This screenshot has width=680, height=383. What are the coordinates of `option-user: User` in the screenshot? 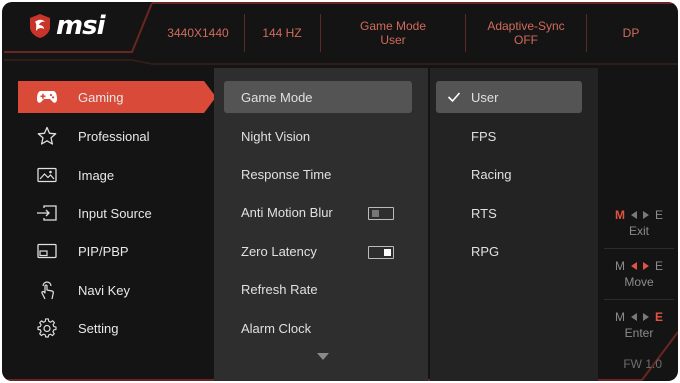 It's located at (509, 97).